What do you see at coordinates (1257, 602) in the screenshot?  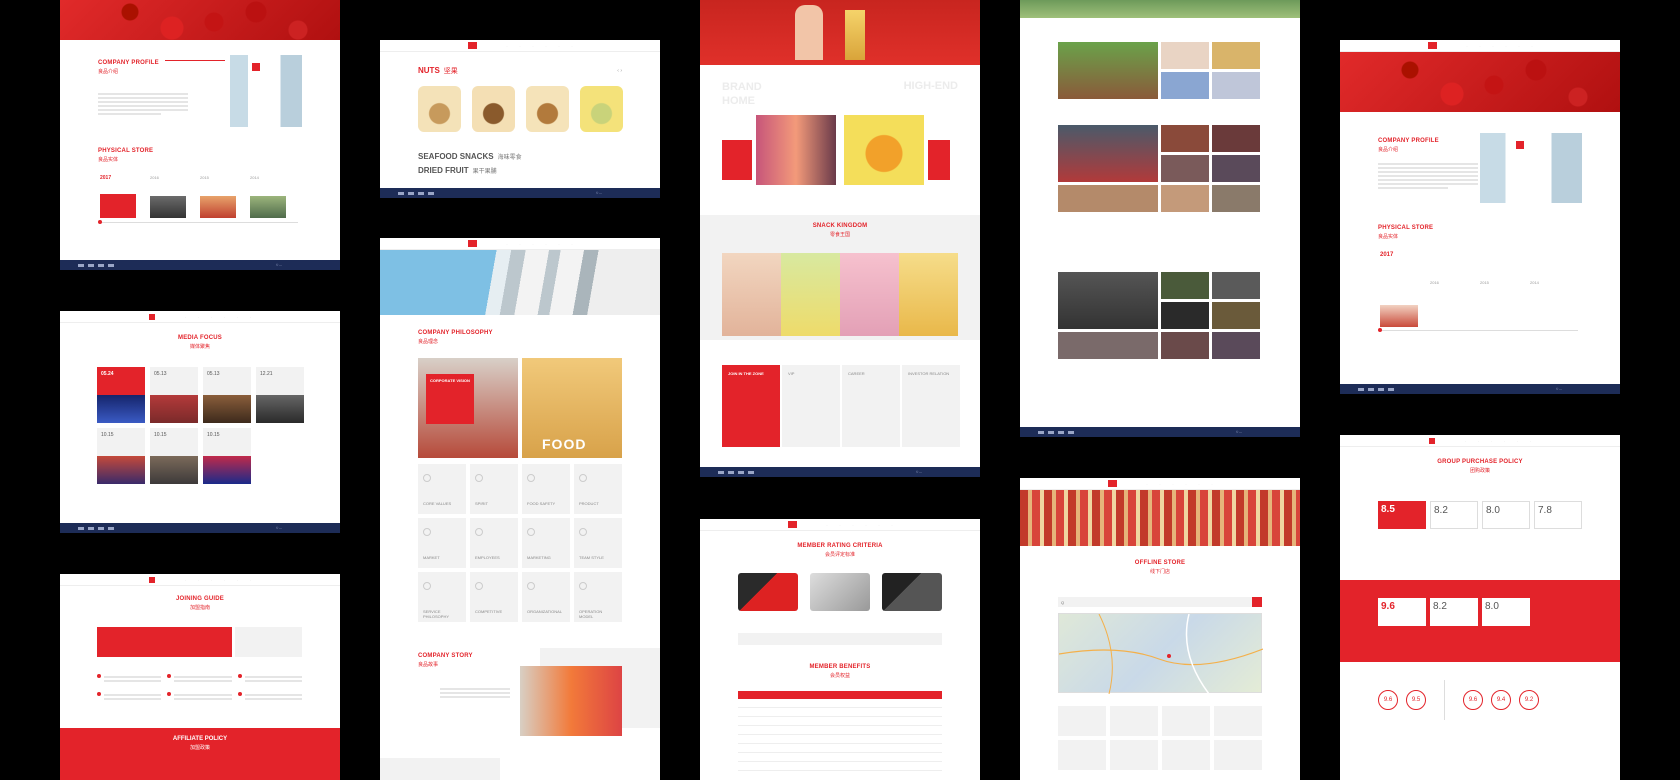 I see `search-icon` at bounding box center [1257, 602].